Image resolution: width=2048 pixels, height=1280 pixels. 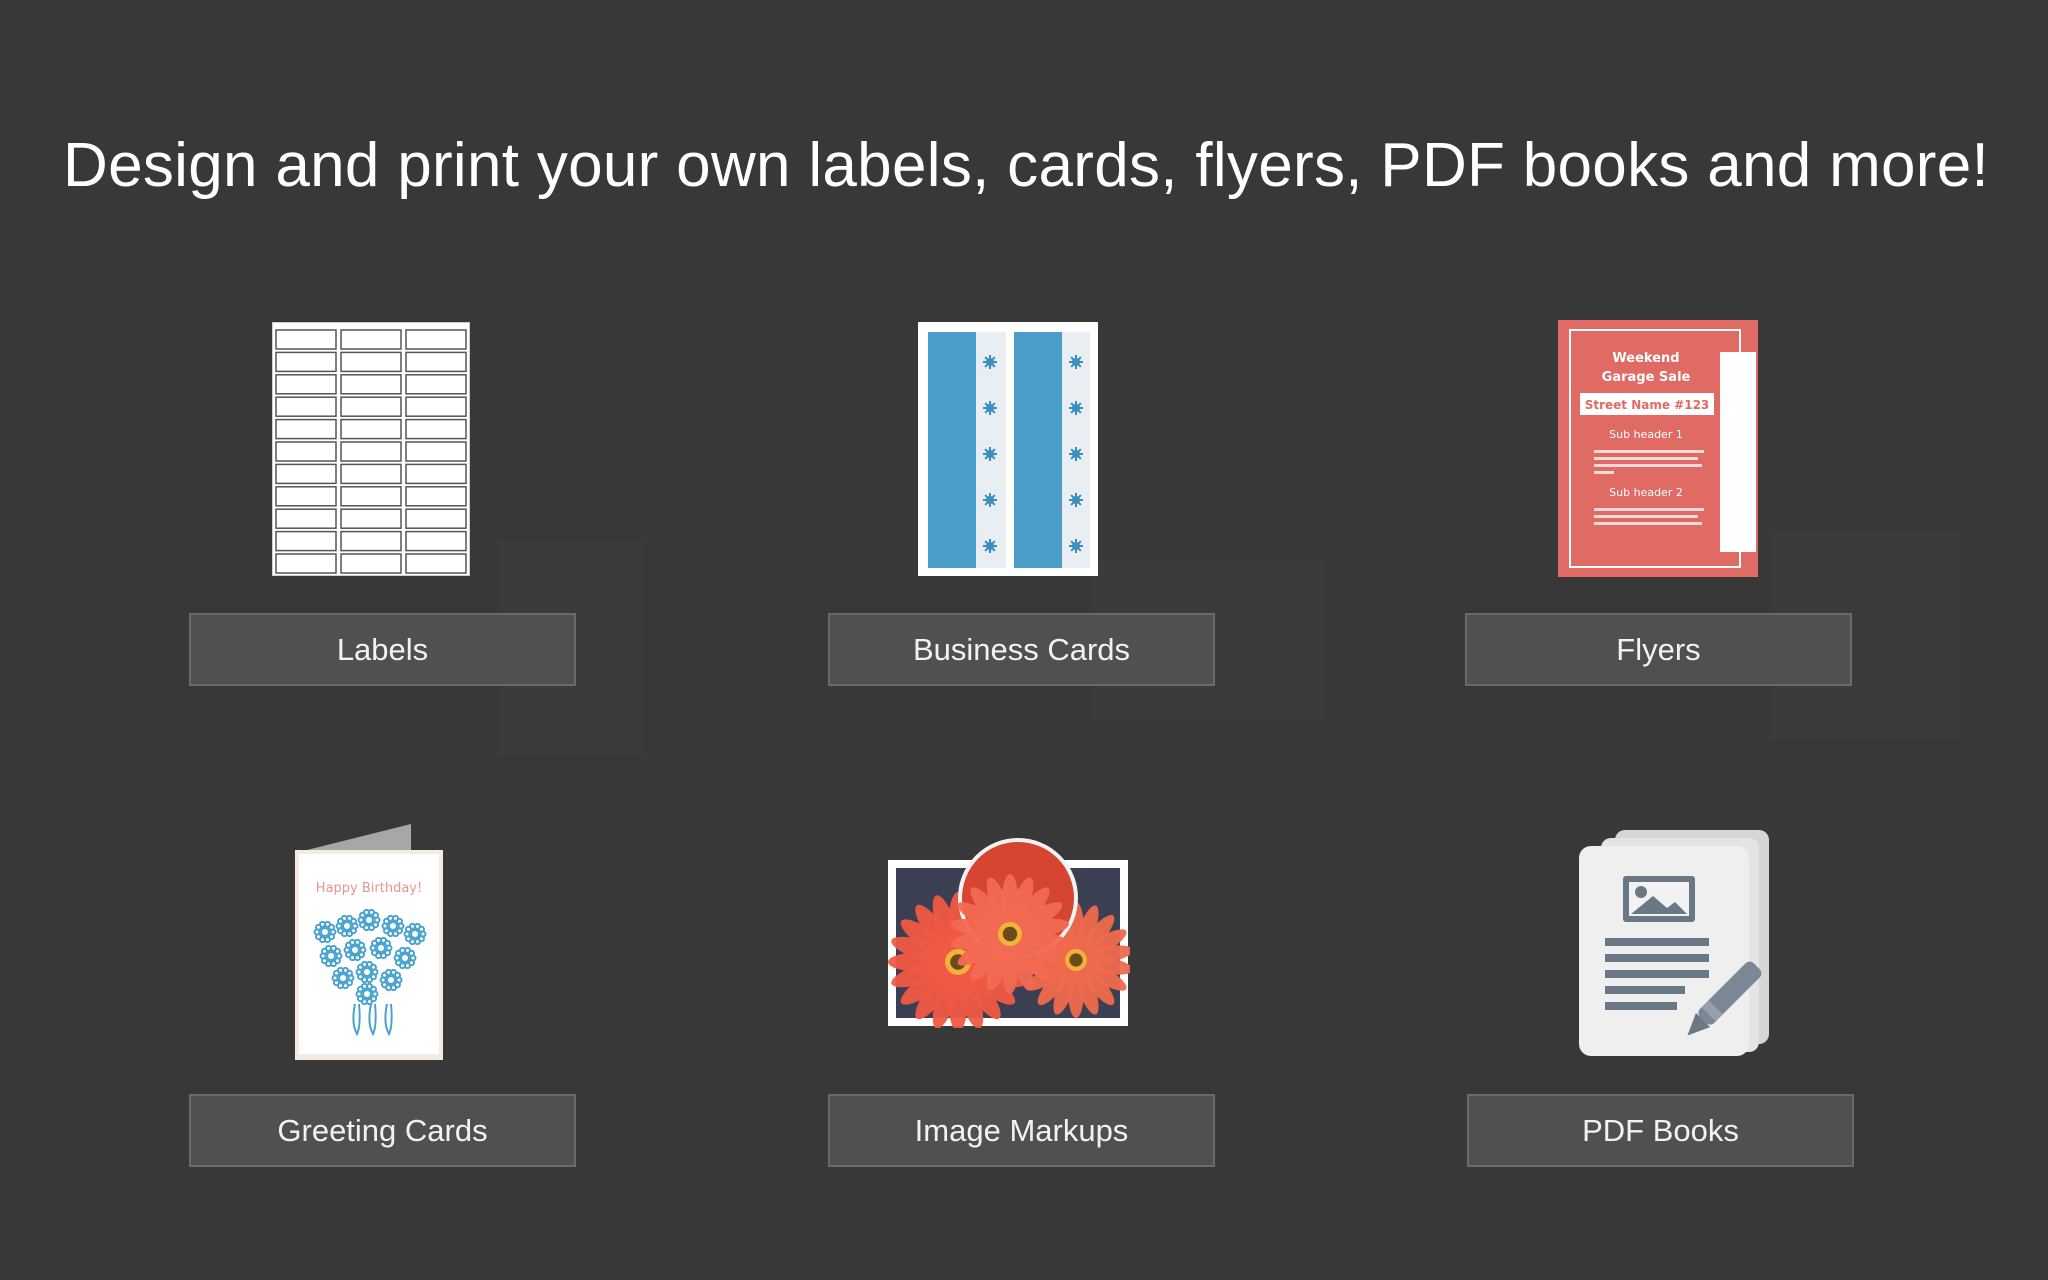 I want to click on flyer-sub1: Sub header 1, so click(x=1646, y=434).